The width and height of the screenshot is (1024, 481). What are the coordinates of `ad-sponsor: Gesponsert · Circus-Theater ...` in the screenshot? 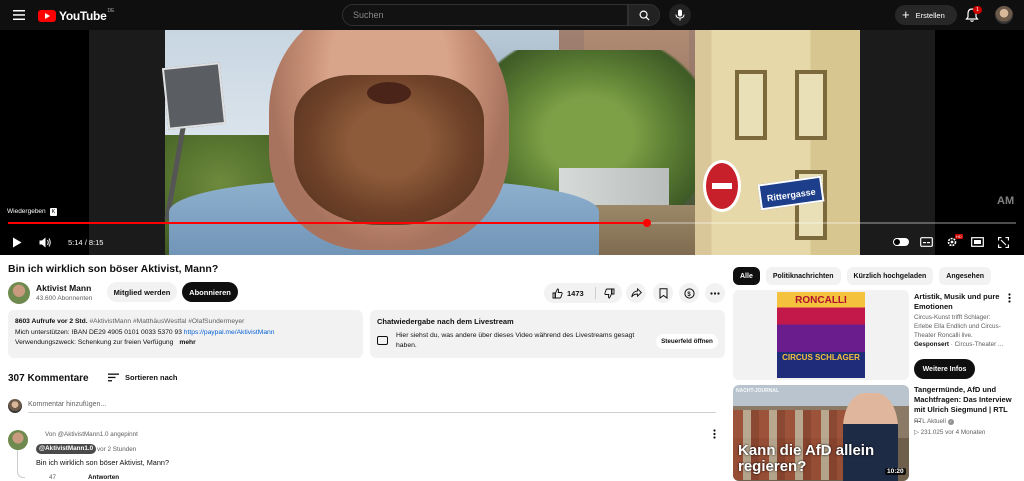 It's located at (964, 344).